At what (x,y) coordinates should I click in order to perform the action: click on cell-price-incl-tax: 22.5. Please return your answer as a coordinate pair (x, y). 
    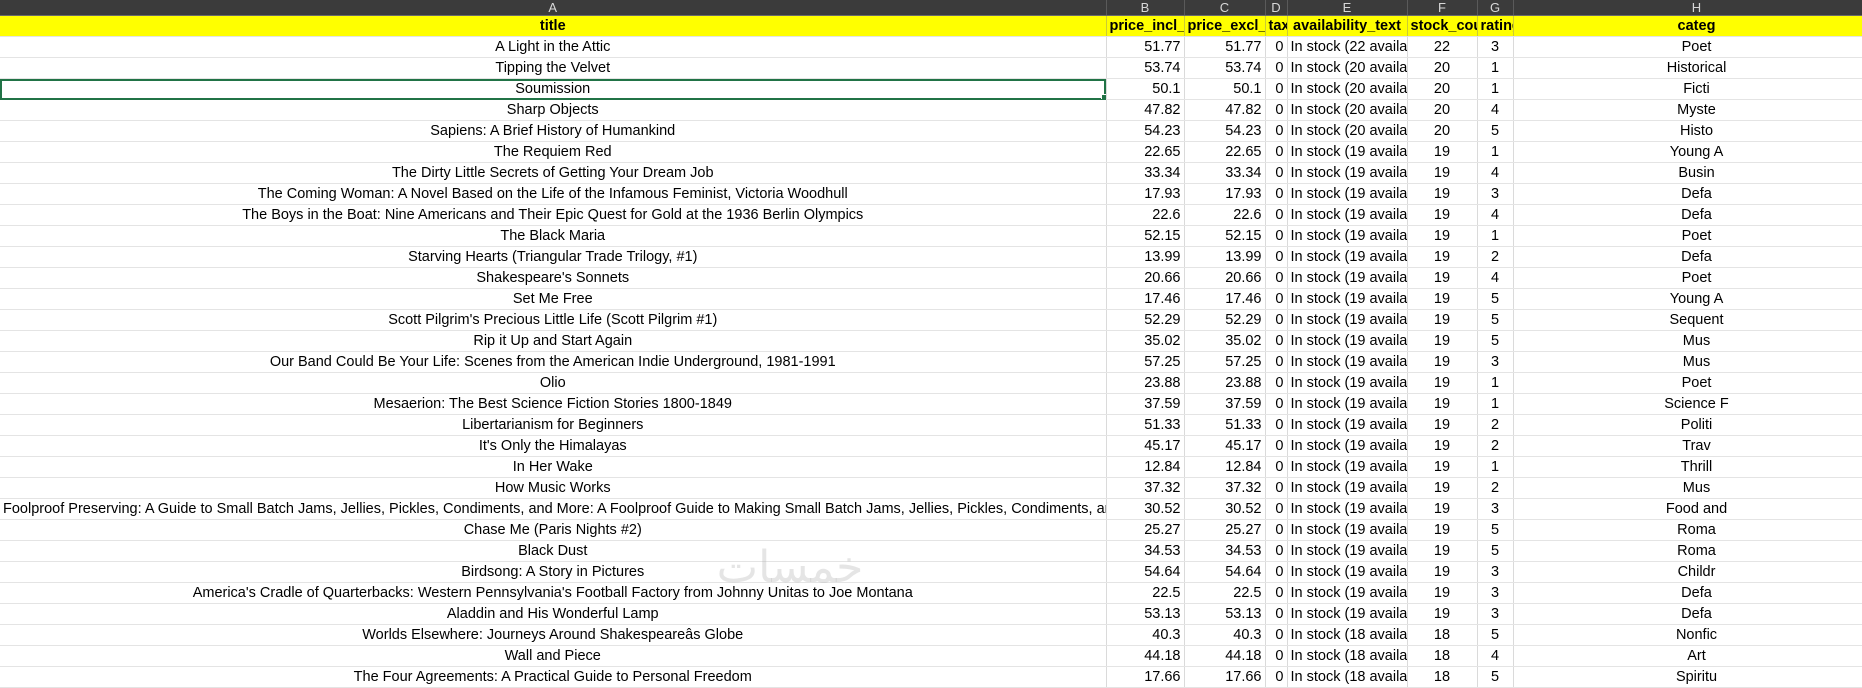
    Looking at the image, I should click on (1145, 593).